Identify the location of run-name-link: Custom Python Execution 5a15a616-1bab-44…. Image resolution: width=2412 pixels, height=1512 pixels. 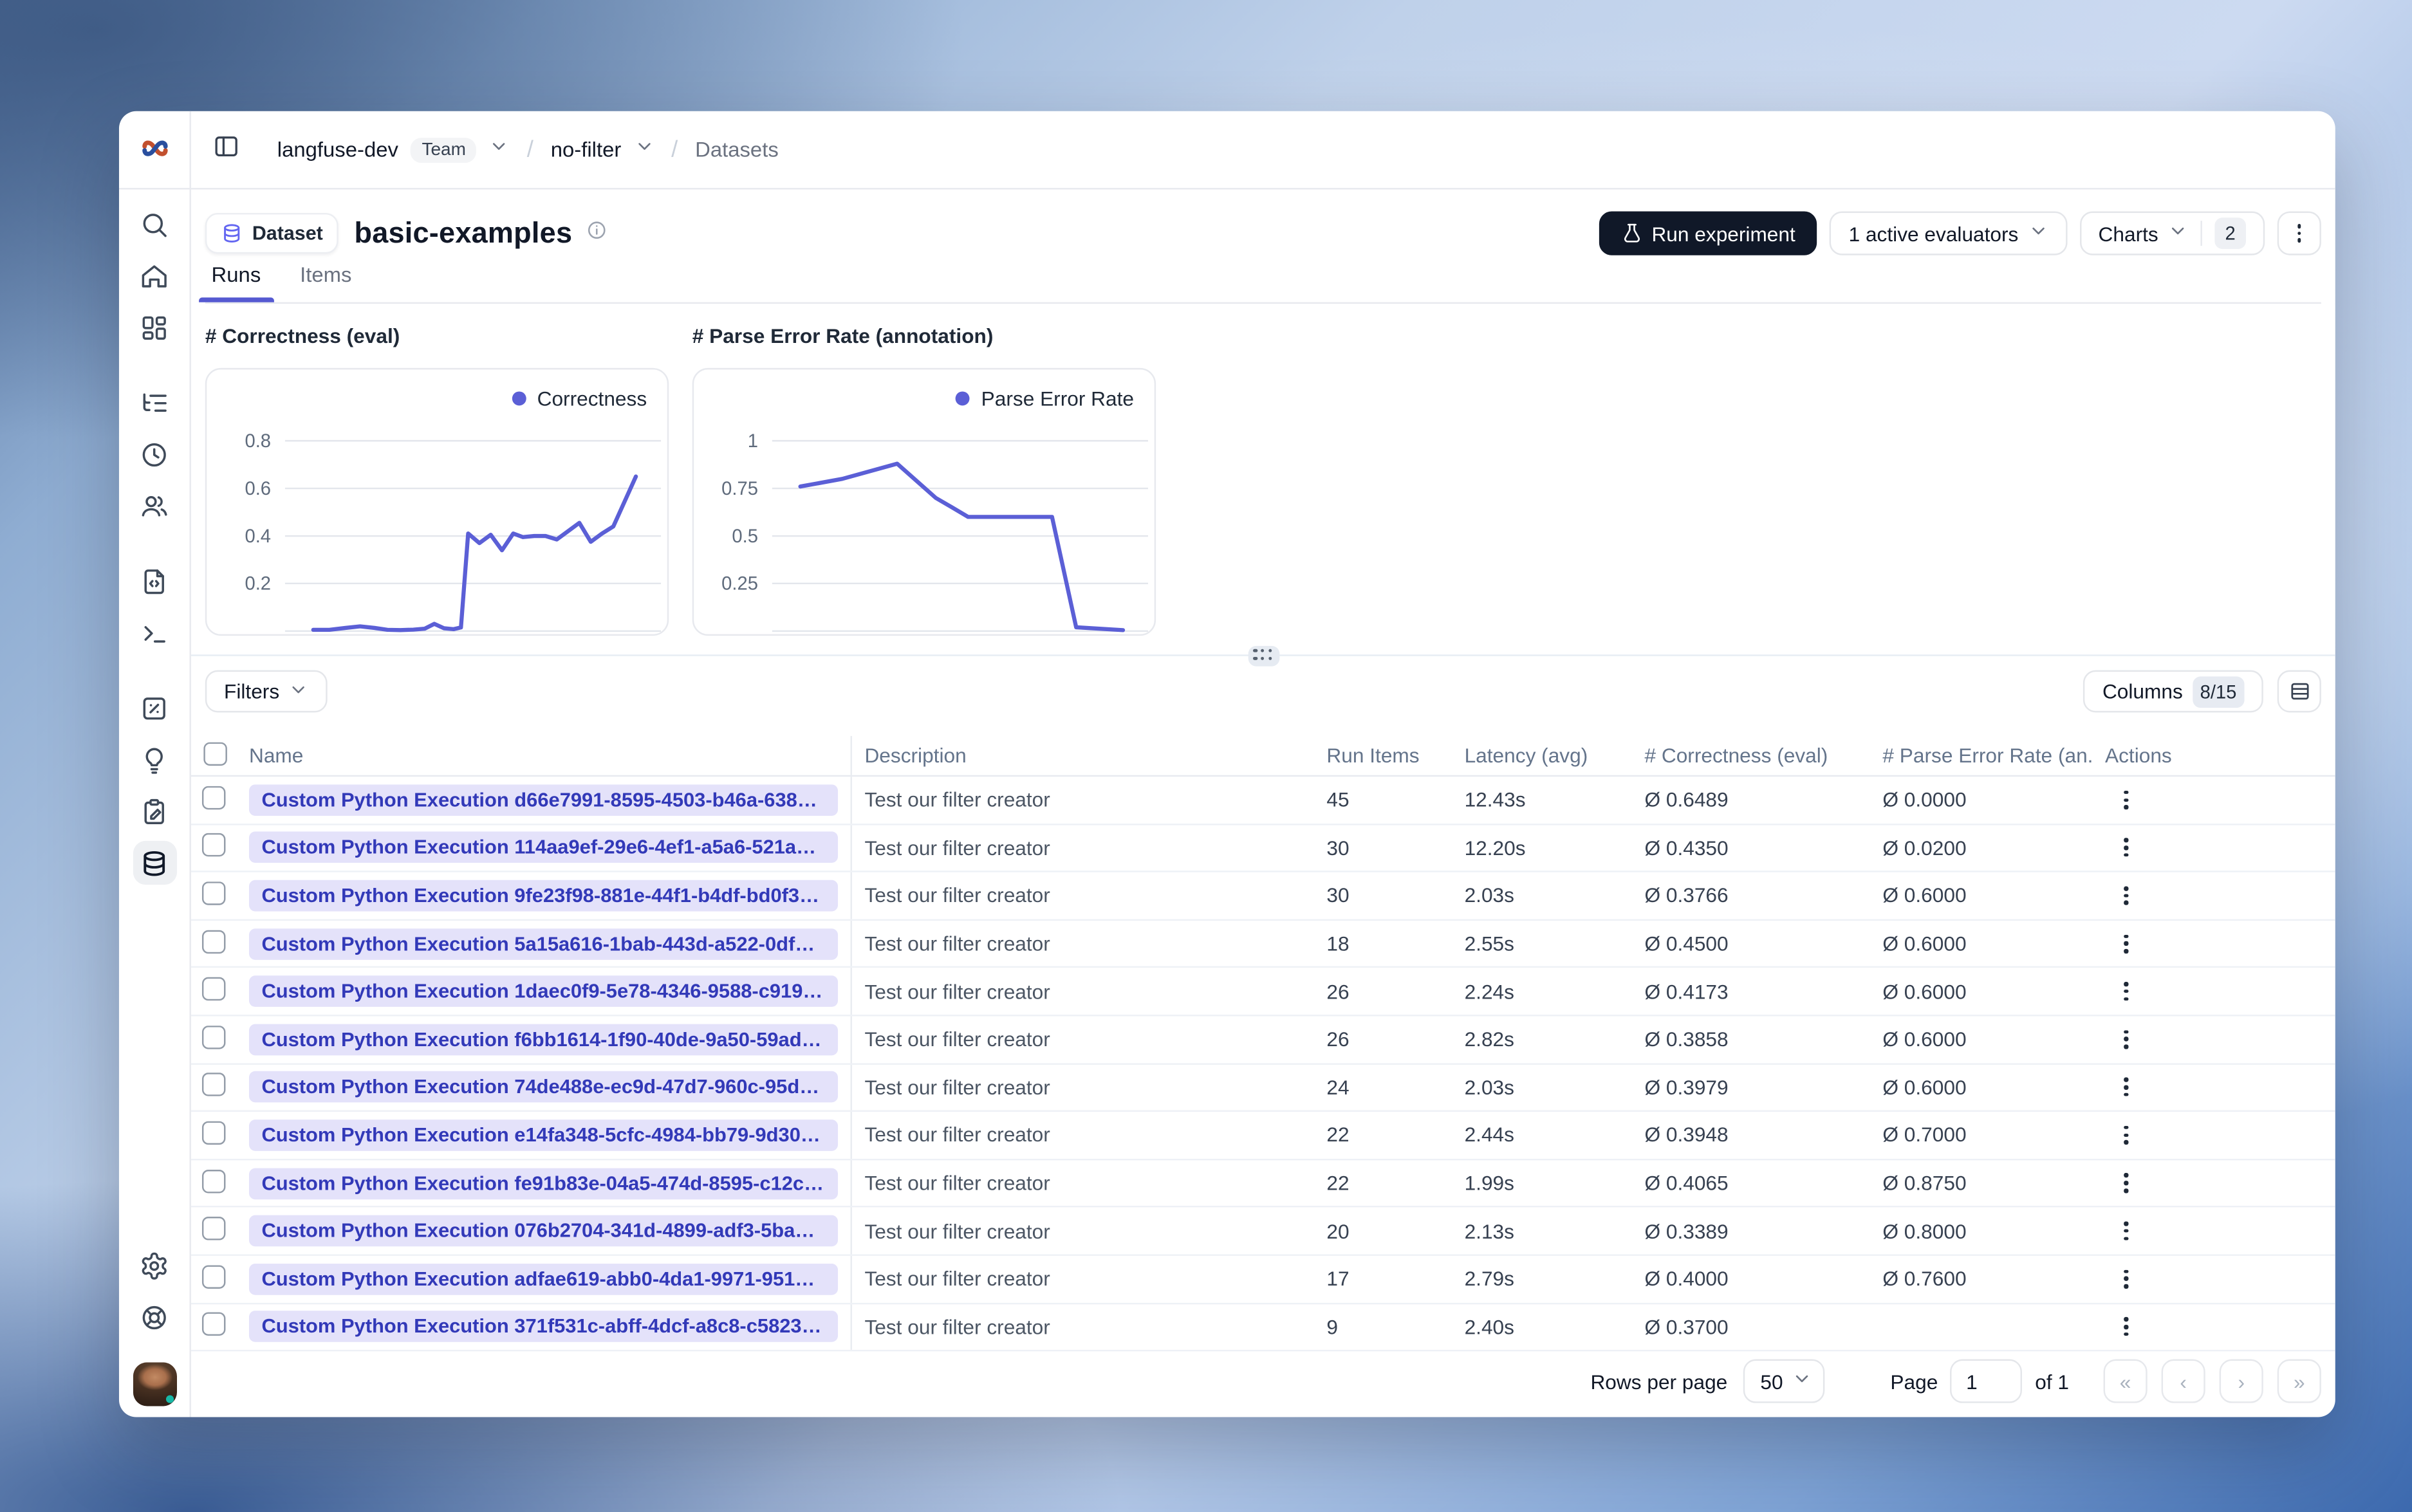
(543, 943).